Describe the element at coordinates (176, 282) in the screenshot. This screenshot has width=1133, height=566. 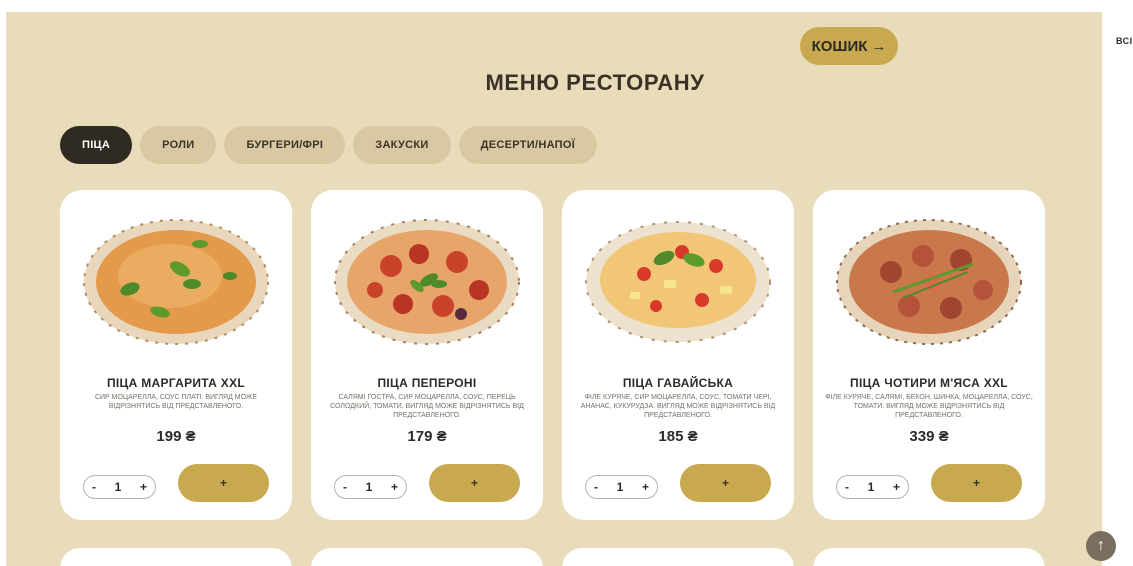
I see `pizza-margherita-image` at that location.